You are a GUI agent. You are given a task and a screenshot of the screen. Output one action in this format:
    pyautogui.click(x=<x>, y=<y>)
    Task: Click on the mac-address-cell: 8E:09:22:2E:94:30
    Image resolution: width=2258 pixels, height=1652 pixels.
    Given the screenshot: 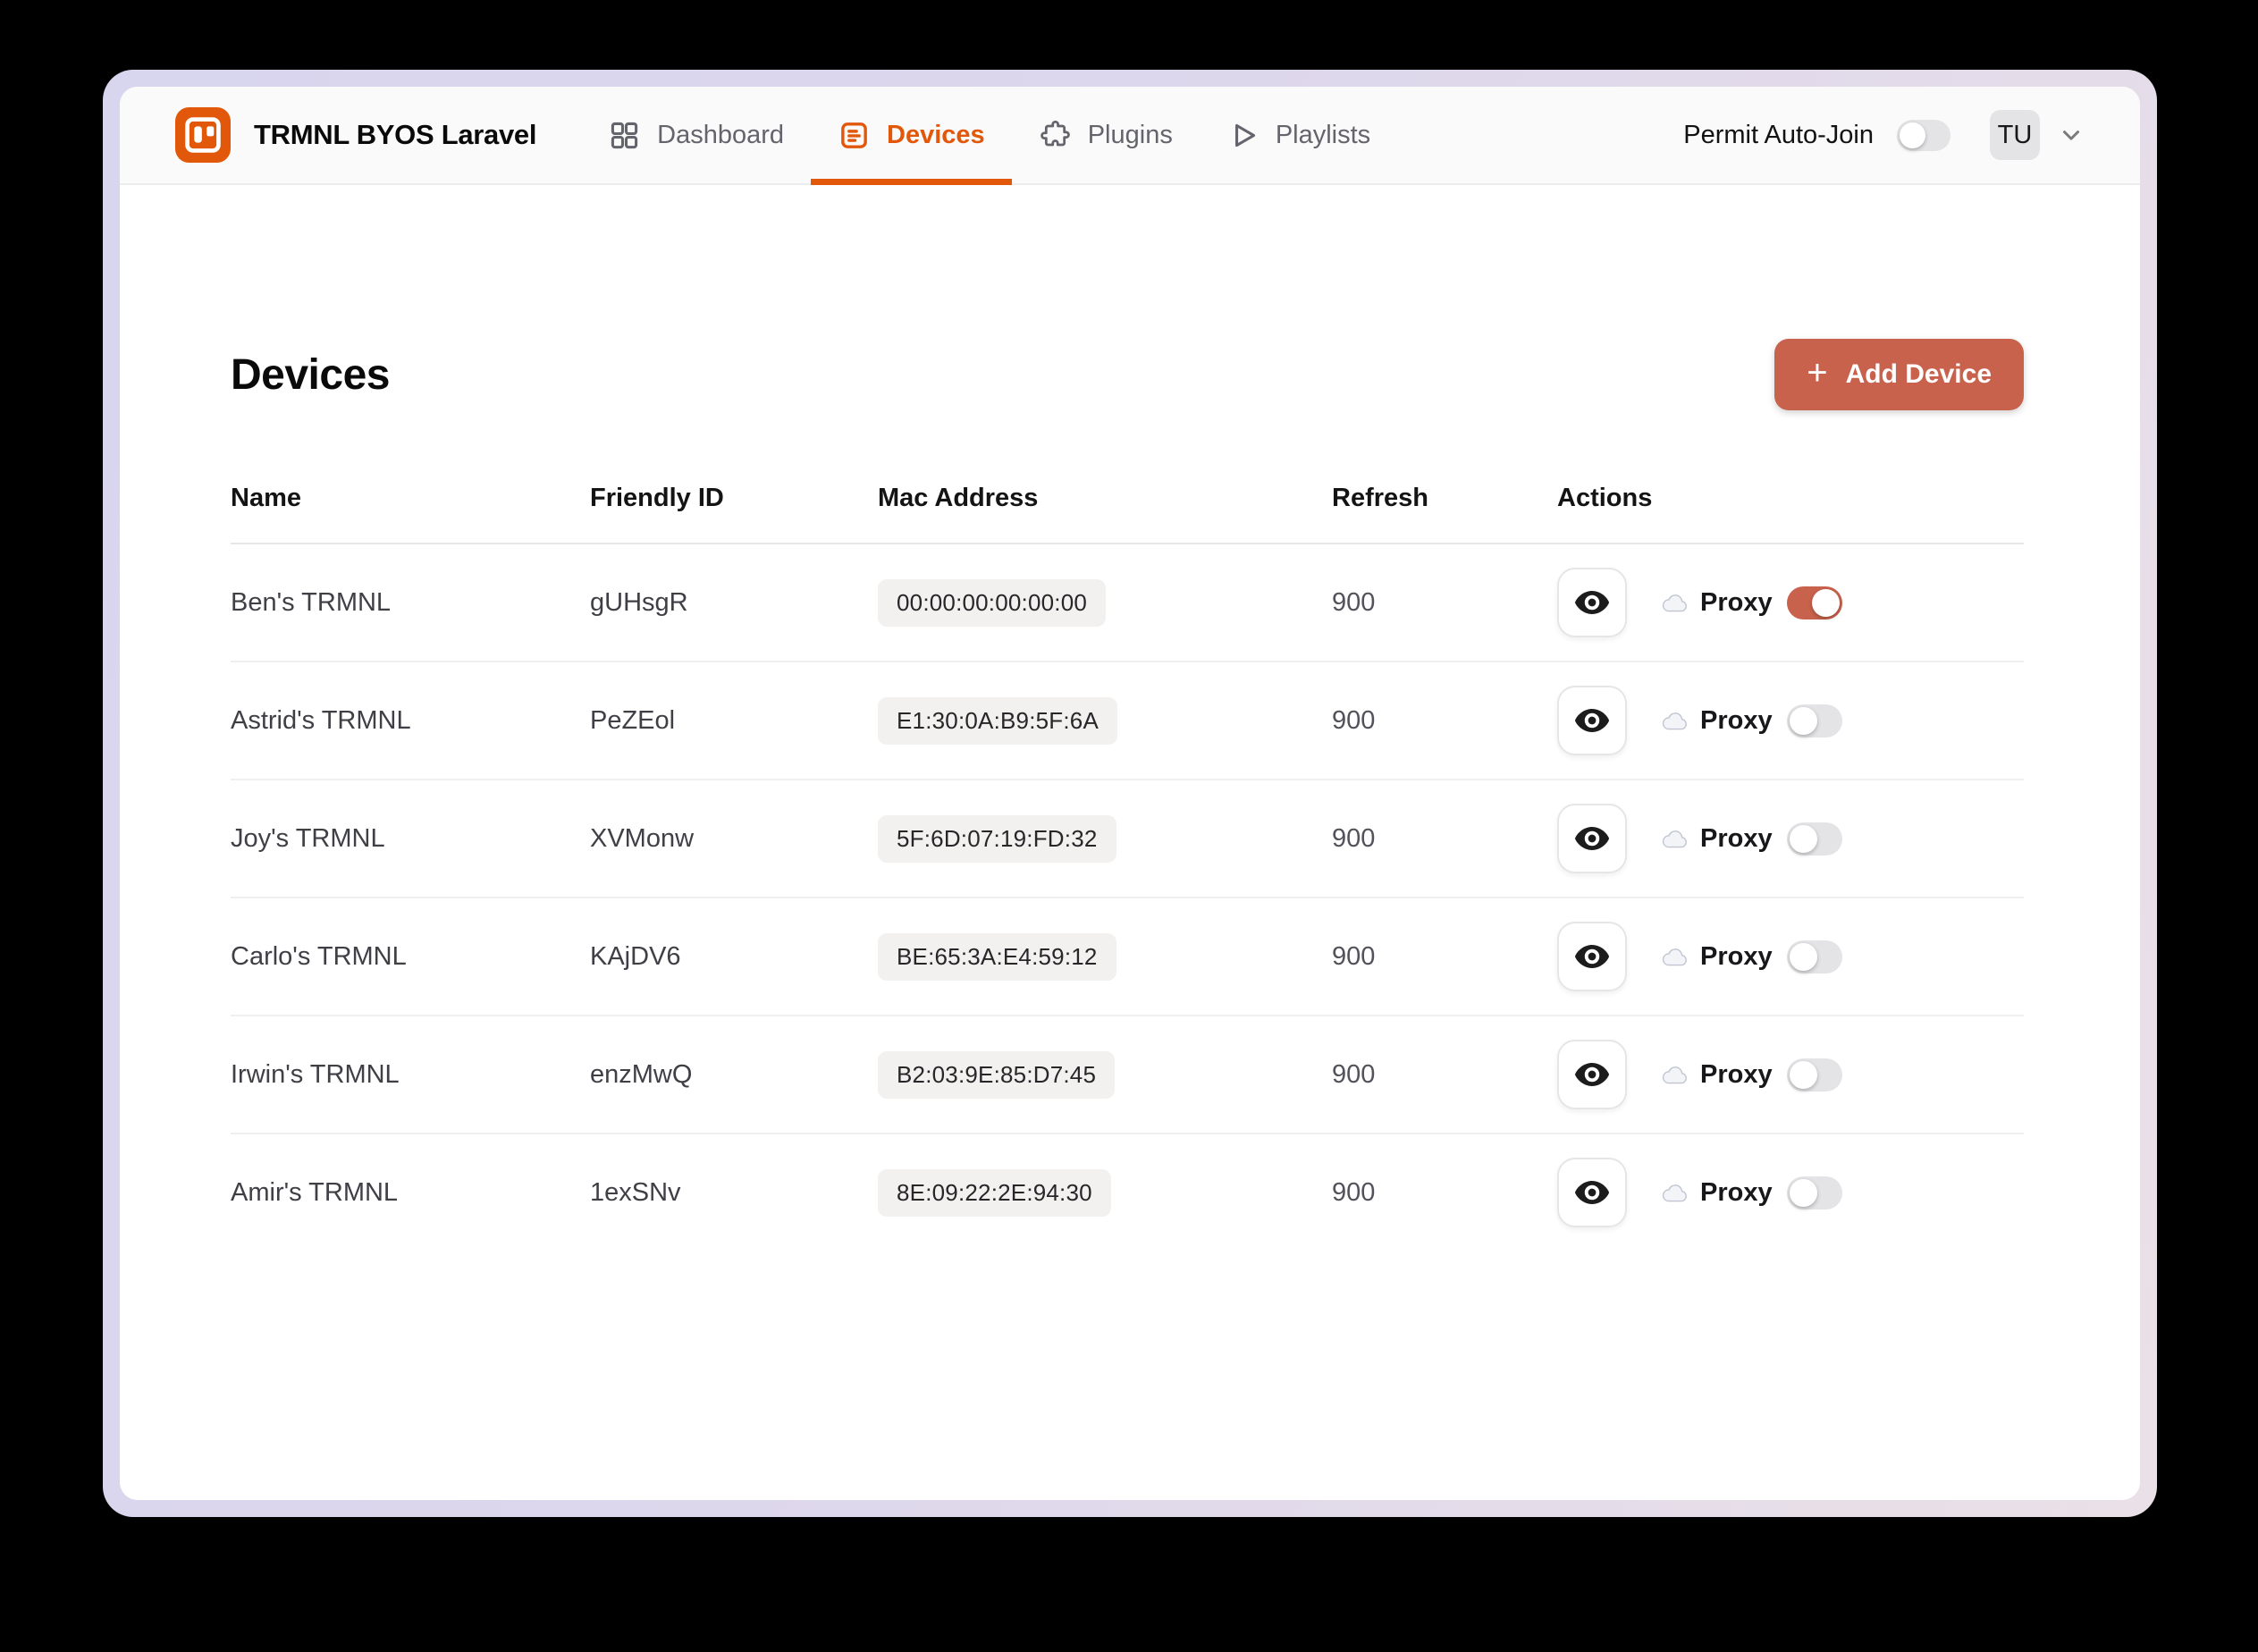 What is the action you would take?
    pyautogui.click(x=994, y=1192)
    